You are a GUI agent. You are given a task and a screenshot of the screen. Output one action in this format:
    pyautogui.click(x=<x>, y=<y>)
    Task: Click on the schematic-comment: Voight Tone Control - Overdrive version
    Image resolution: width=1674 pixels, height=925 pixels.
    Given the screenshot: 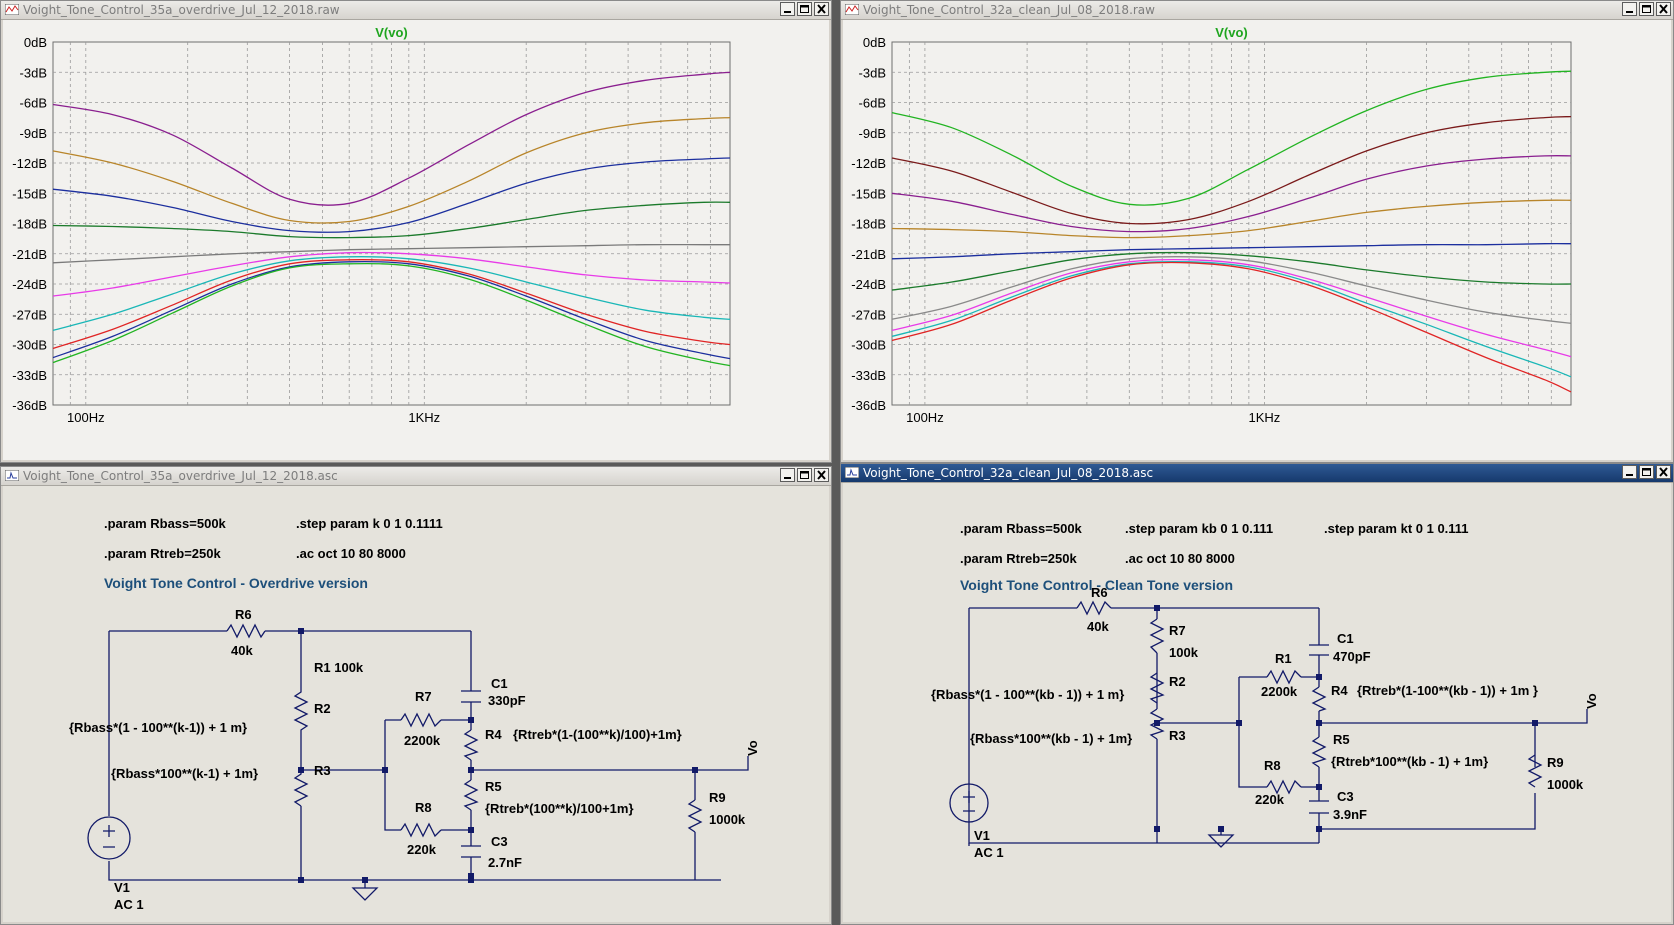 What is the action you would take?
    pyautogui.click(x=236, y=583)
    